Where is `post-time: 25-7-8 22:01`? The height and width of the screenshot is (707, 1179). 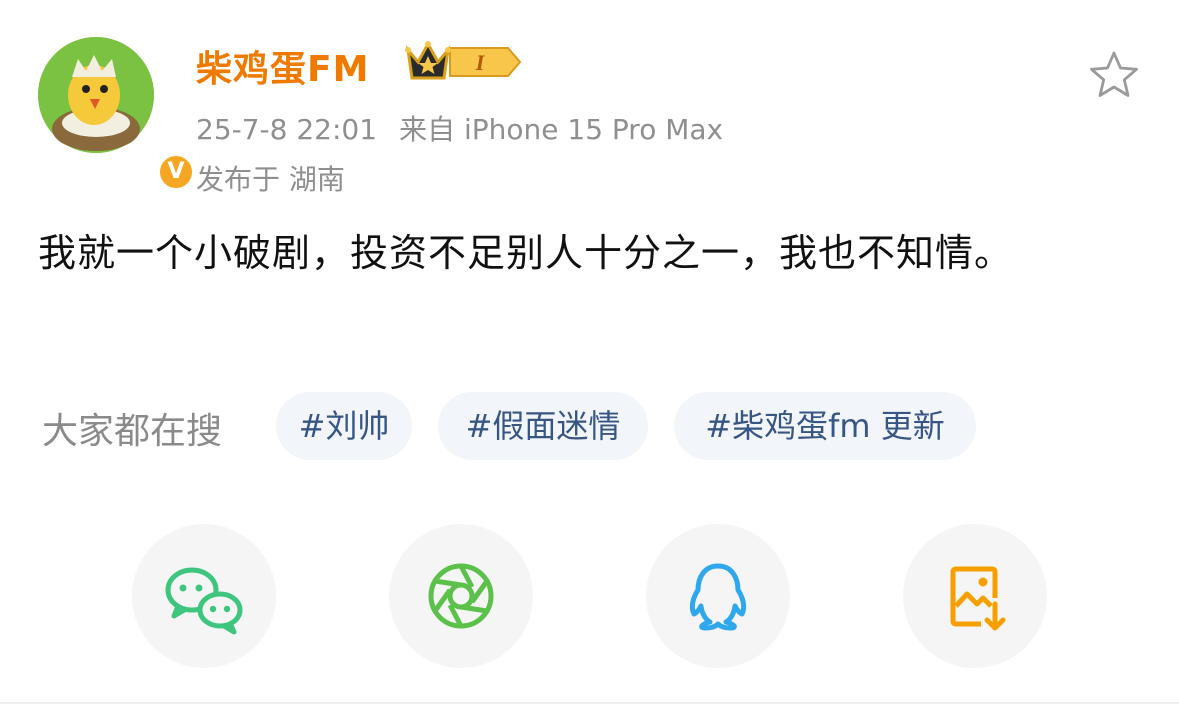
post-time: 25-7-8 22:01 is located at coordinates (287, 129).